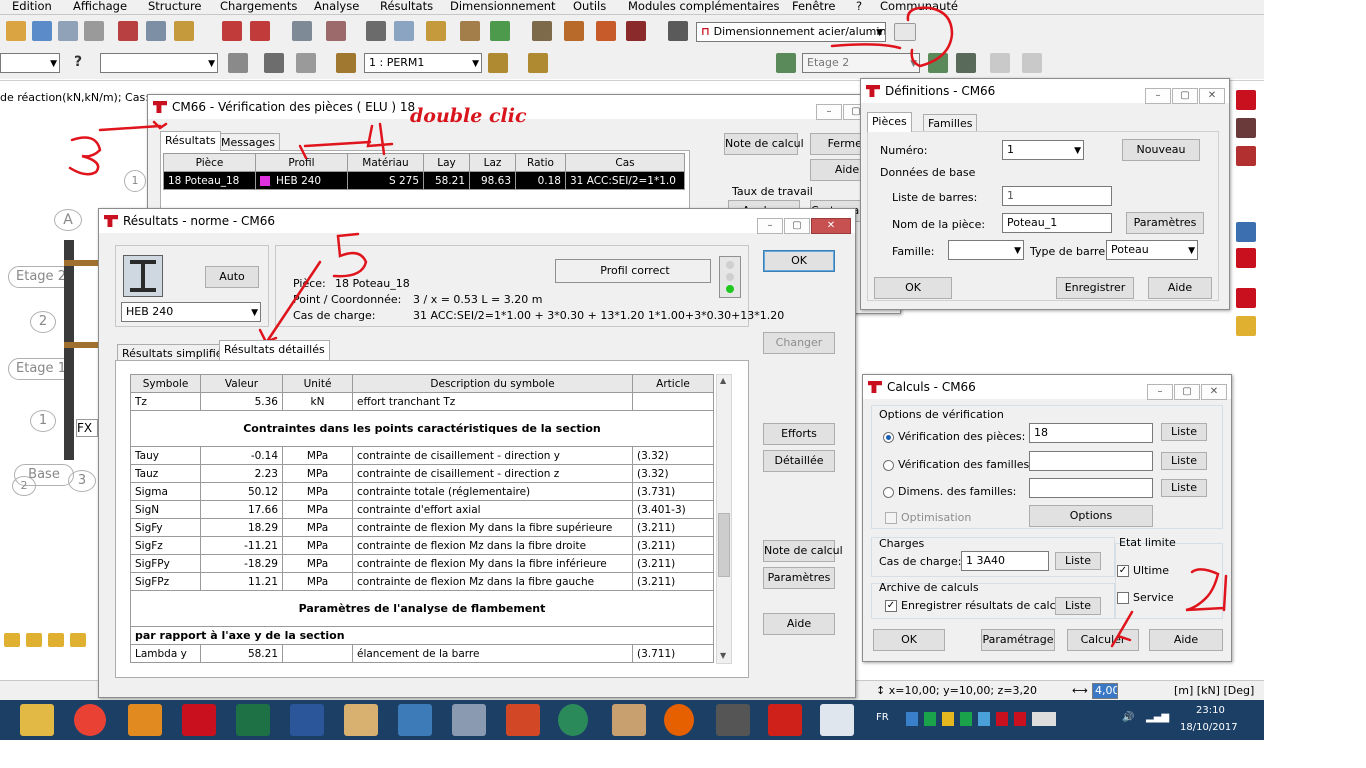  What do you see at coordinates (361, 720) in the screenshot?
I see `assistant-icon` at bounding box center [361, 720].